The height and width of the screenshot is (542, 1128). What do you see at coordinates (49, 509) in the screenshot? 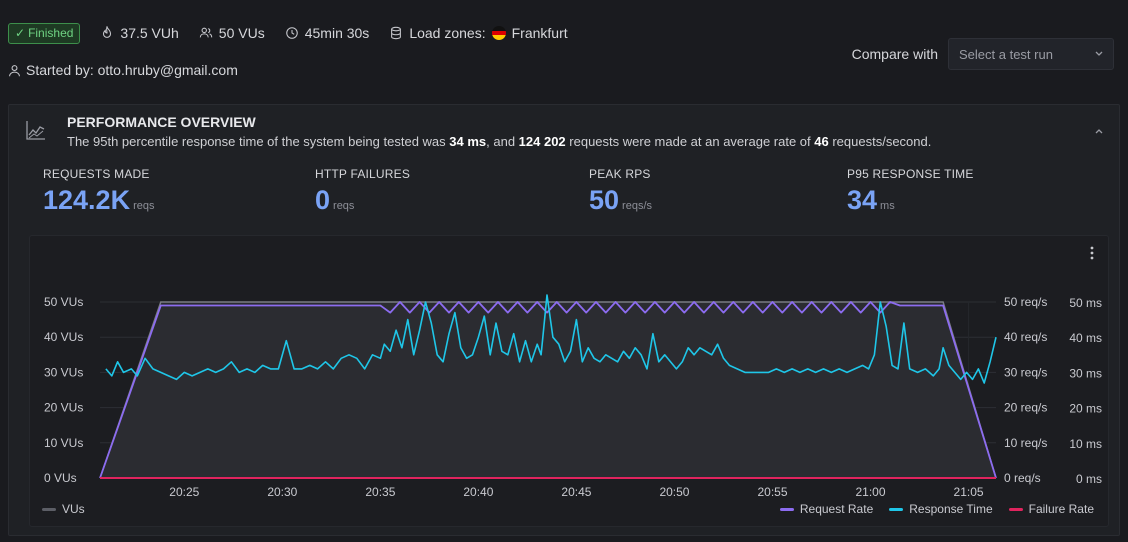
I see `vus-swatch` at bounding box center [49, 509].